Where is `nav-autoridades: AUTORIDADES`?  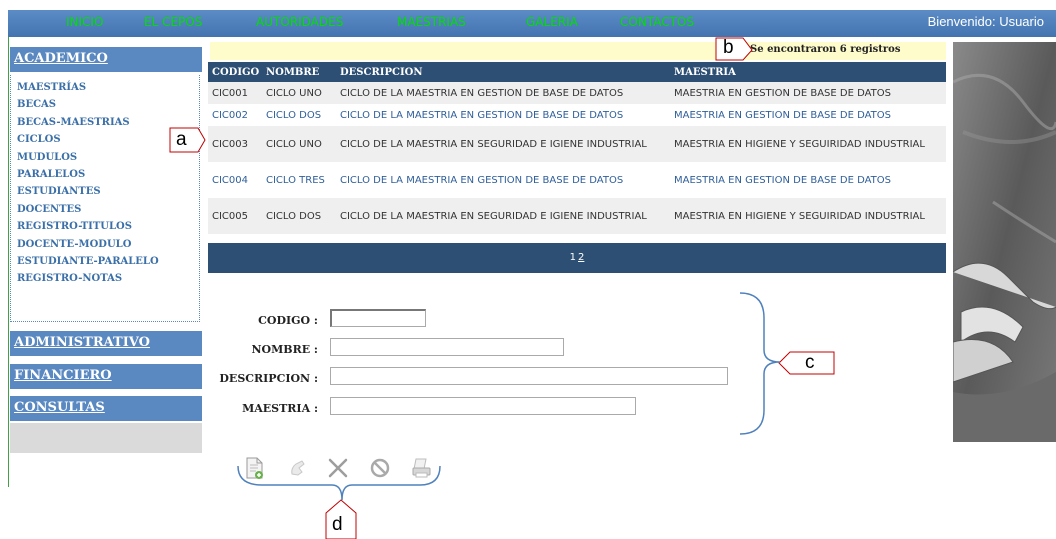
nav-autoridades: AUTORIDADES is located at coordinates (299, 22).